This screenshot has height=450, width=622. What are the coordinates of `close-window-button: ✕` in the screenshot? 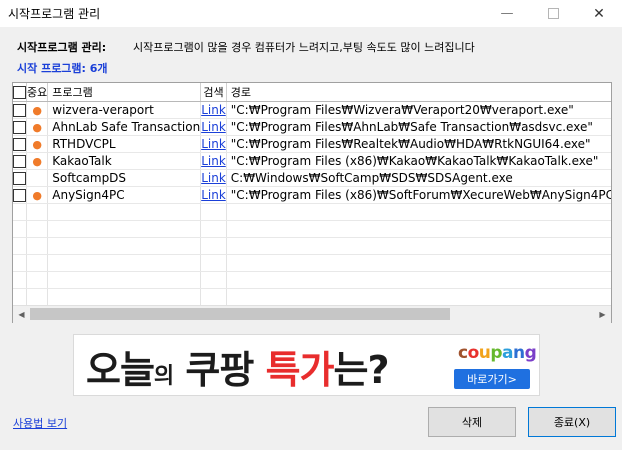 It's located at (599, 13).